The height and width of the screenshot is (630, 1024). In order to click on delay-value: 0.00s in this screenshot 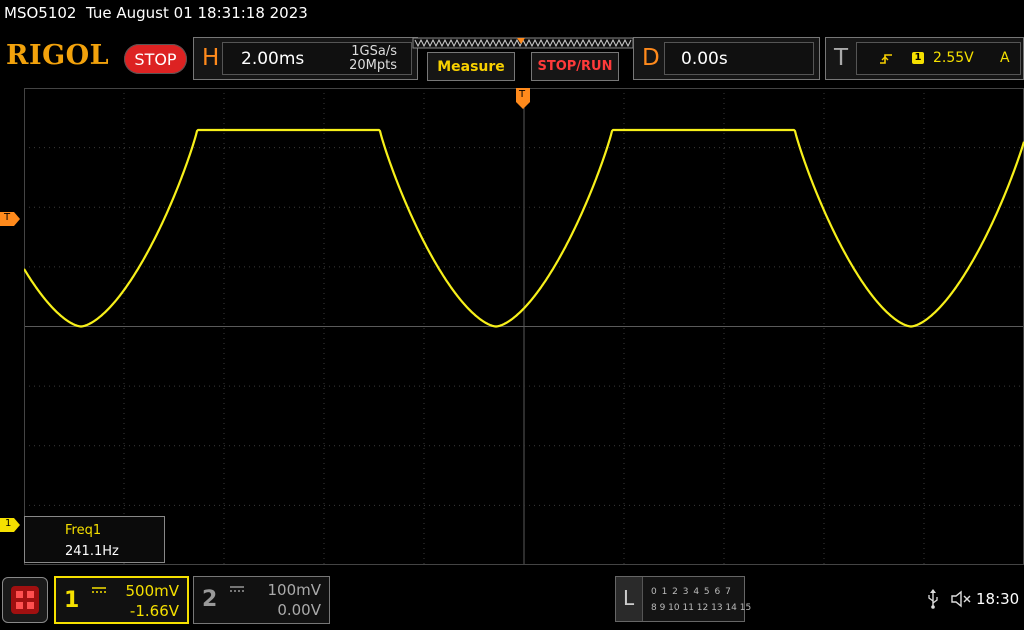, I will do `click(704, 59)`.